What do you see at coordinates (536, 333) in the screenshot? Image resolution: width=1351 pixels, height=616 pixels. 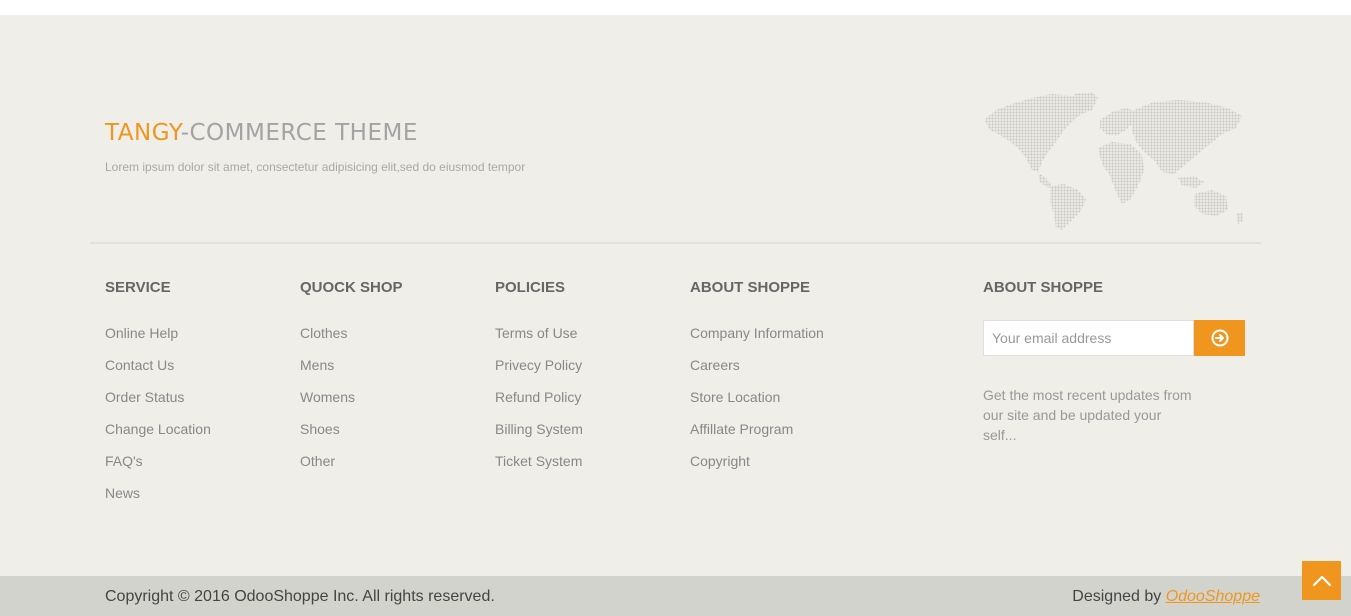 I see `footer-link-terms-of-use: Terms of Use` at bounding box center [536, 333].